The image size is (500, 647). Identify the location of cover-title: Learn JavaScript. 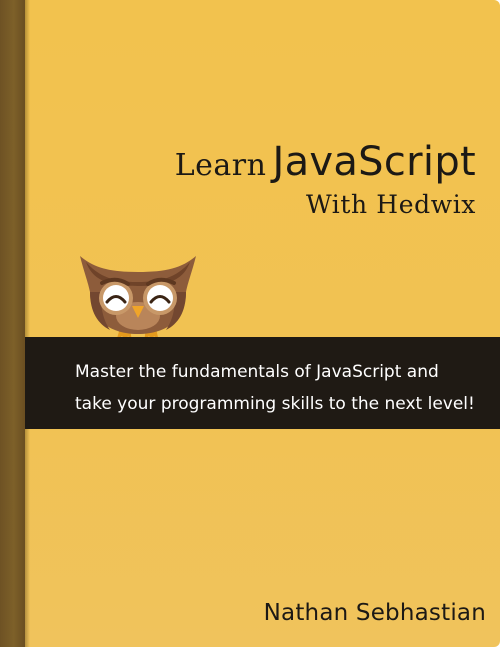
(325, 162).